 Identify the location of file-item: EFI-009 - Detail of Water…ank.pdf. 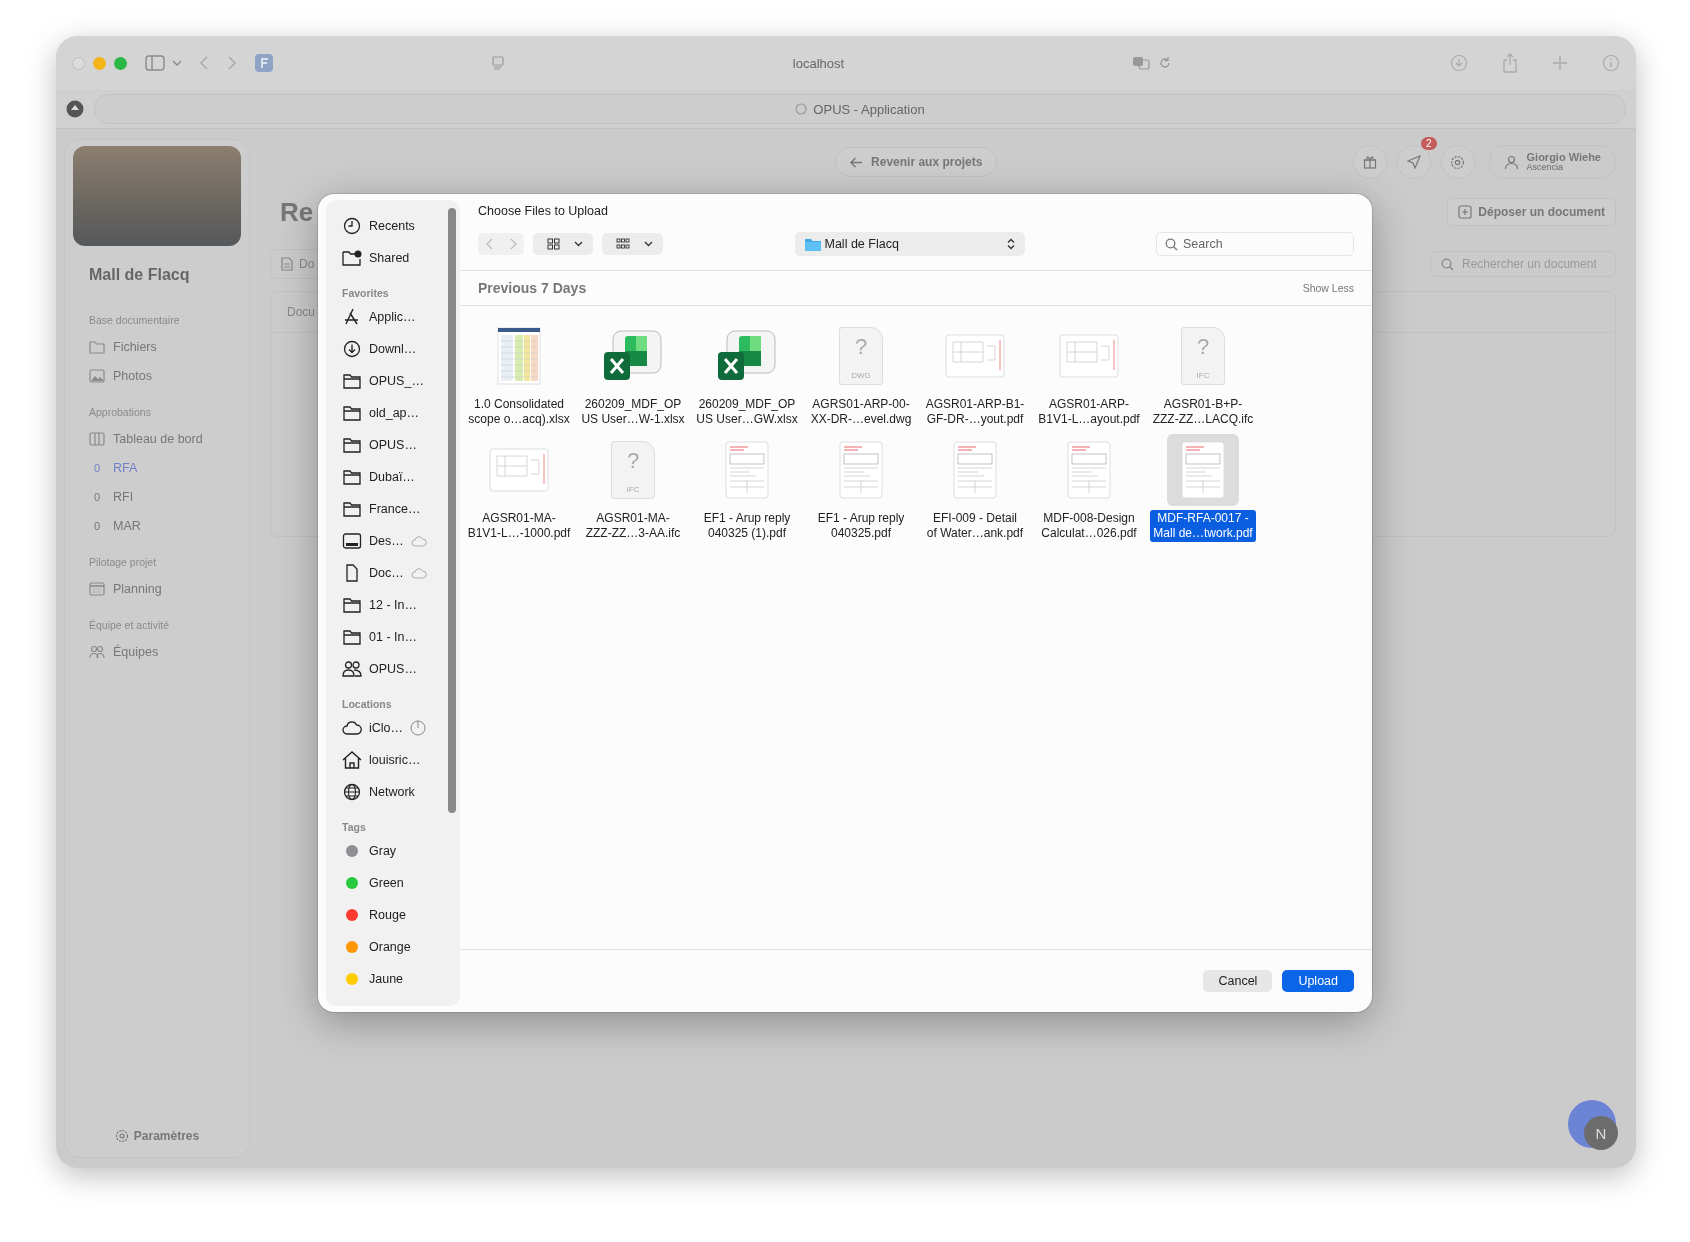
(975, 488).